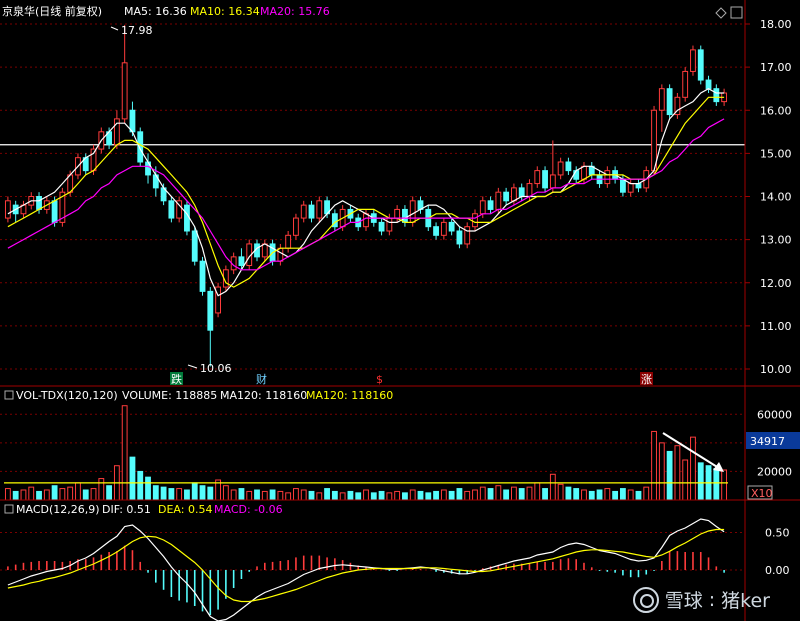 The height and width of the screenshot is (621, 800). I want to click on vol-ma120-b: MA120: 118160, so click(349, 395).